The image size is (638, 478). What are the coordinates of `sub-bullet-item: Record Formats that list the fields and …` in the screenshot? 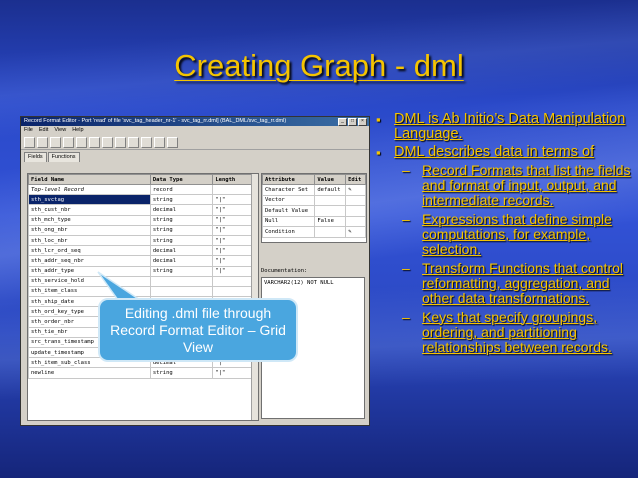 It's located at (505, 185).